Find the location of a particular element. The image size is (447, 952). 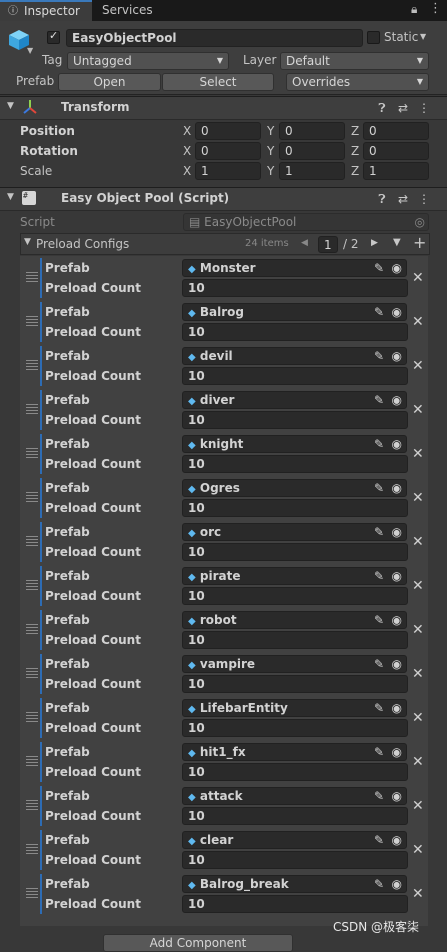

add-element-icon: + is located at coordinates (419, 242).